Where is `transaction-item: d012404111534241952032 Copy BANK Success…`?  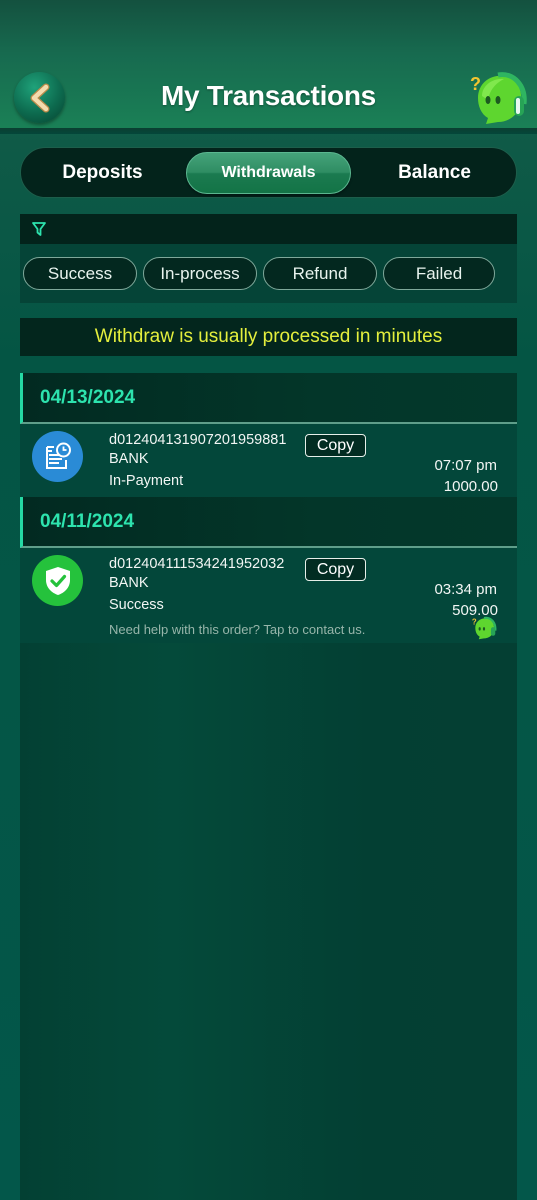
transaction-item: d012404111534241952032 Copy BANK Success… is located at coordinates (268, 595).